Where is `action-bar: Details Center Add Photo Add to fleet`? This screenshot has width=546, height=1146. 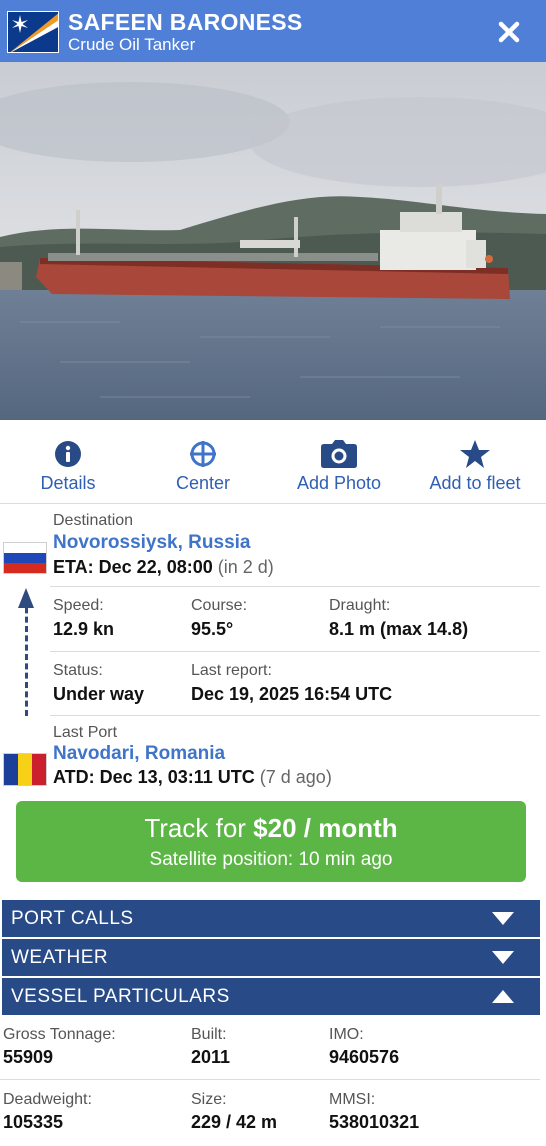
action-bar: Details Center Add Photo Add to fleet is located at coordinates (273, 462).